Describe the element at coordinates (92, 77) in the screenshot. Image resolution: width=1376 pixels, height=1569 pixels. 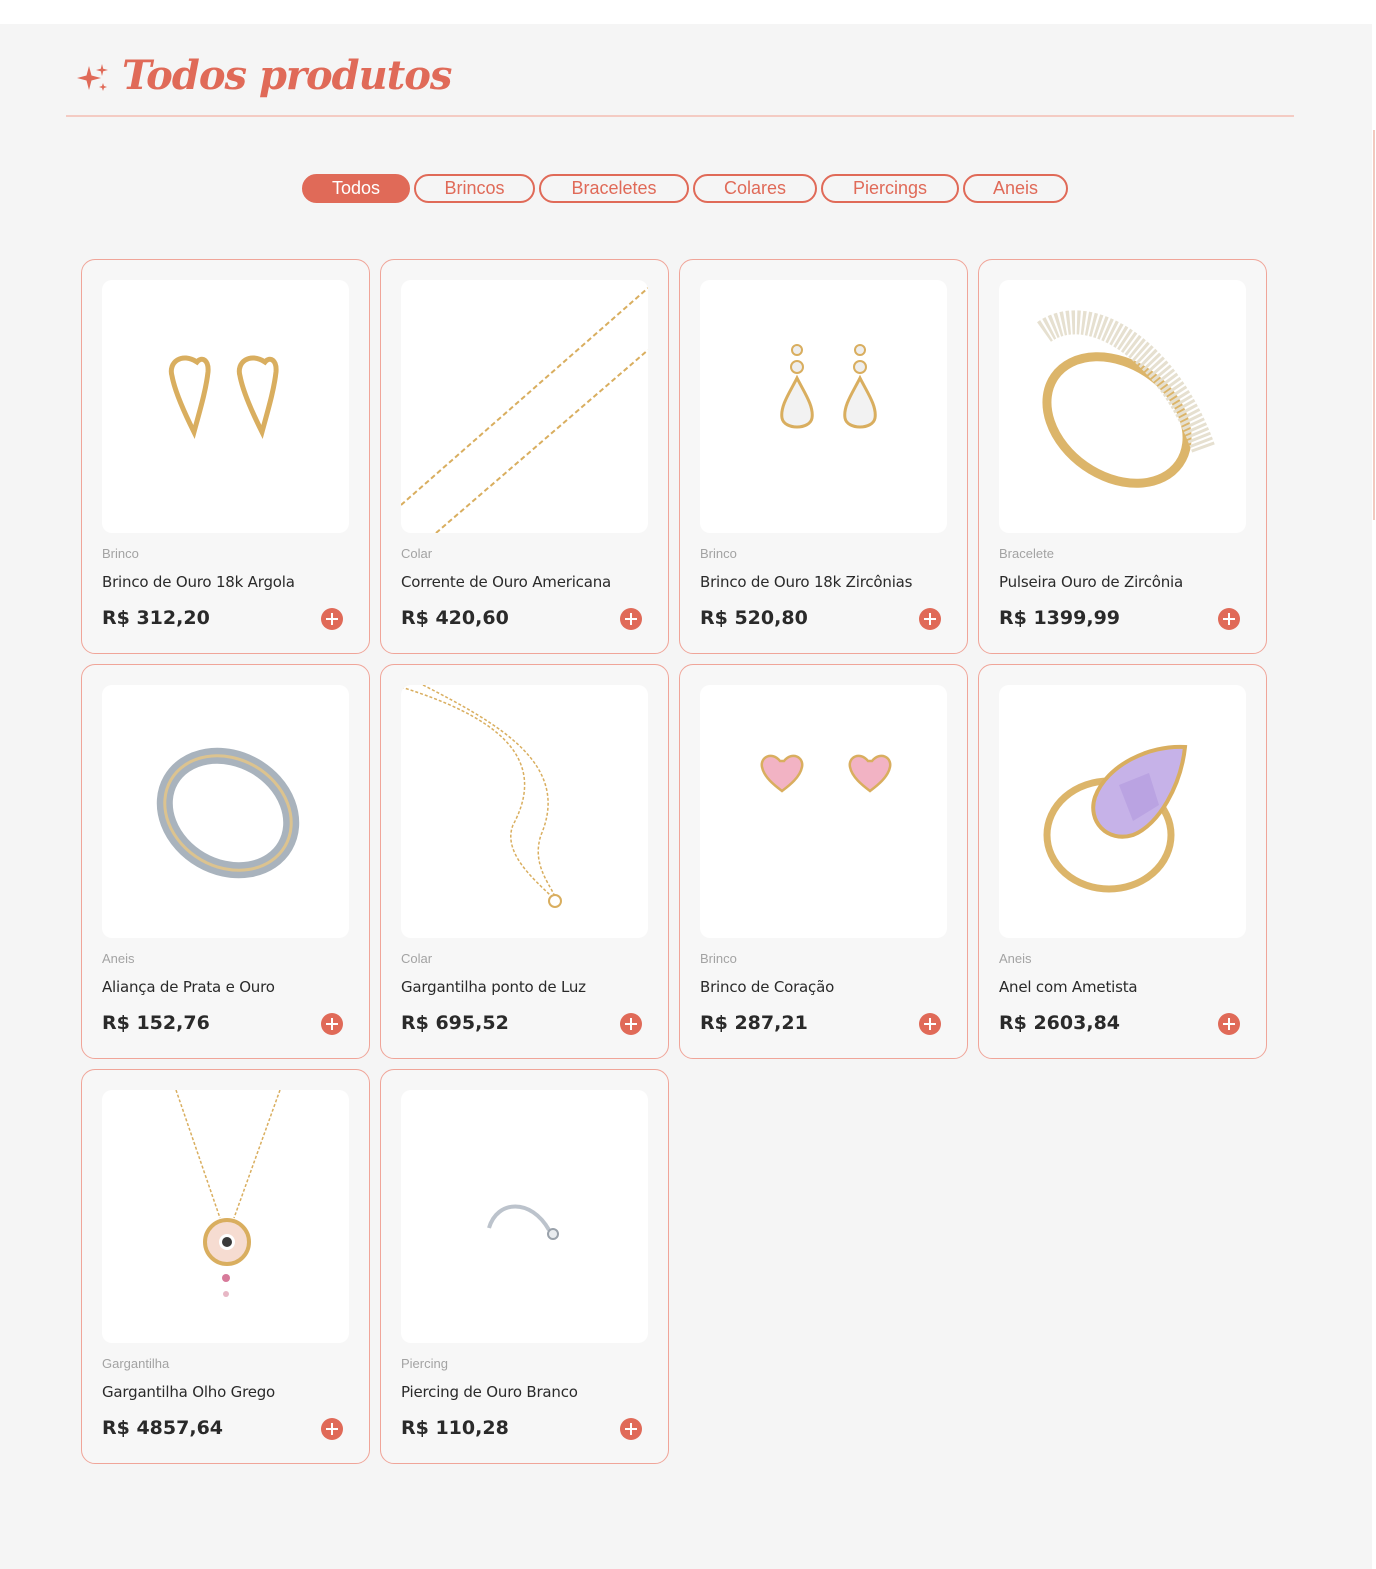
I see `sparkle-icon` at that location.